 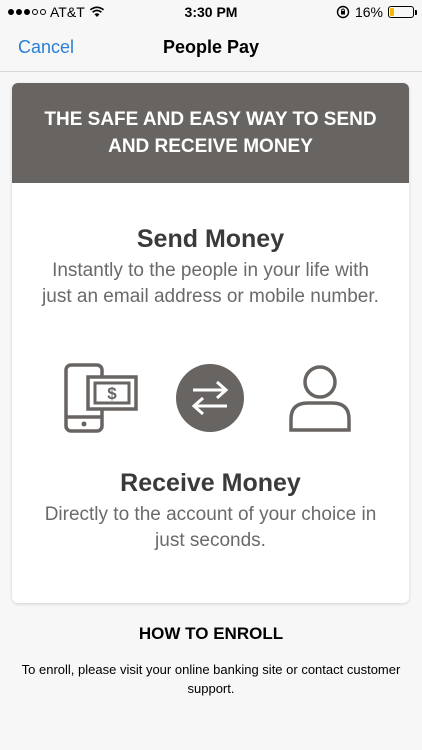 What do you see at coordinates (112, 393) in the screenshot?
I see `dollar-sign-label: $` at bounding box center [112, 393].